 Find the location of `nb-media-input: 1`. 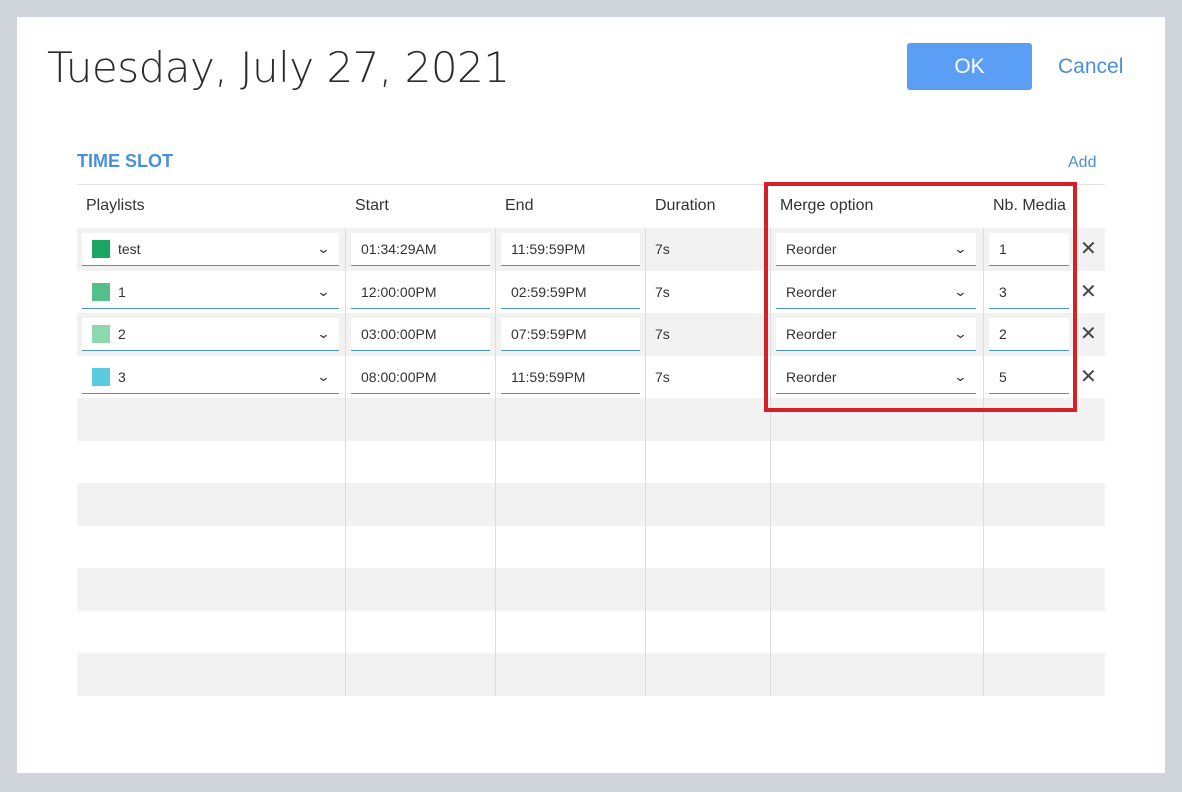

nb-media-input: 1 is located at coordinates (1029, 249).